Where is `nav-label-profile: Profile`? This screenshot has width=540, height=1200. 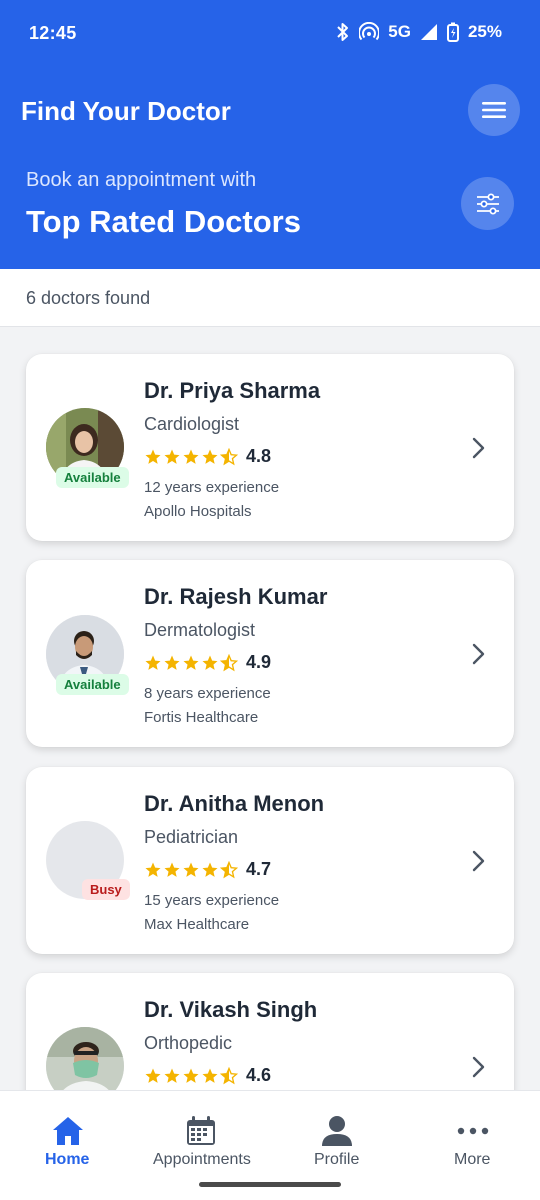 nav-label-profile: Profile is located at coordinates (337, 1159).